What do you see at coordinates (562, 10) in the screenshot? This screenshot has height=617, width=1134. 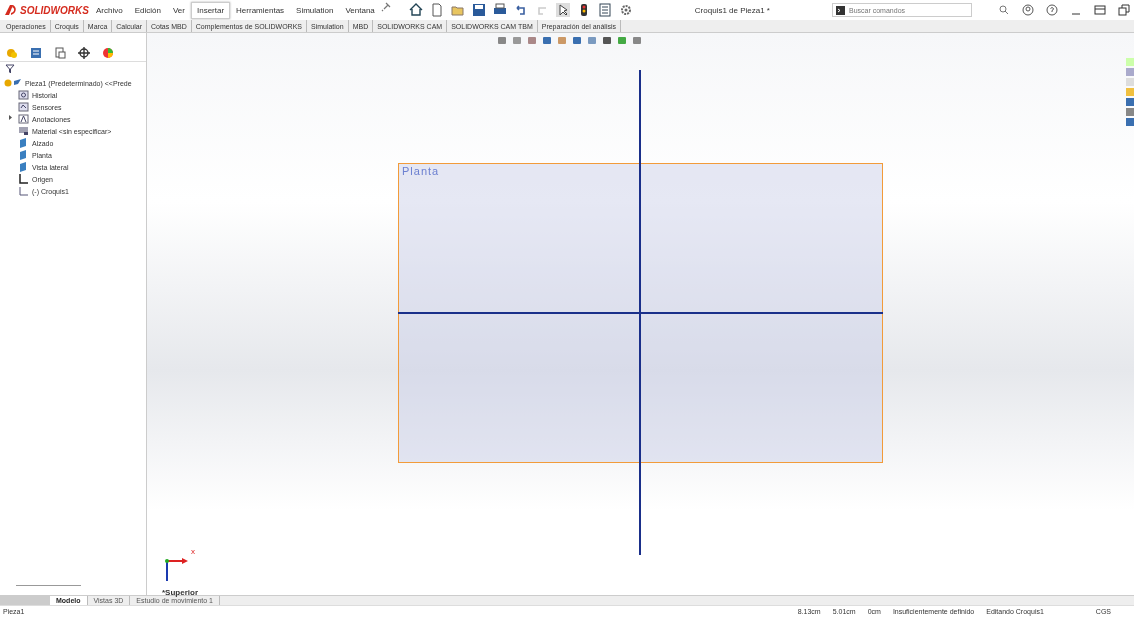 I see `select-pointer-icon` at bounding box center [562, 10].